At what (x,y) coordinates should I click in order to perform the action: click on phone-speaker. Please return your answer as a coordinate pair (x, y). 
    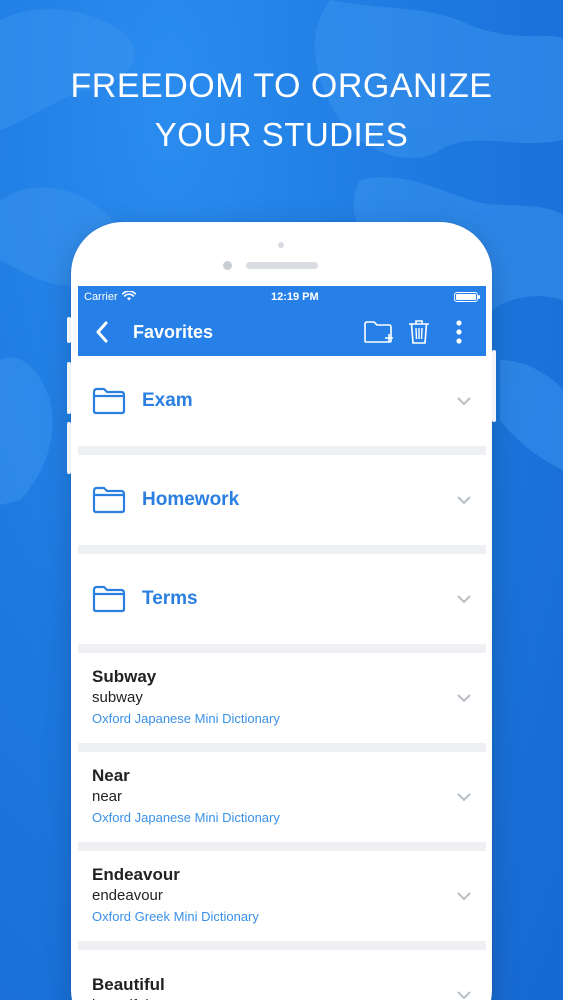
    Looking at the image, I should click on (282, 265).